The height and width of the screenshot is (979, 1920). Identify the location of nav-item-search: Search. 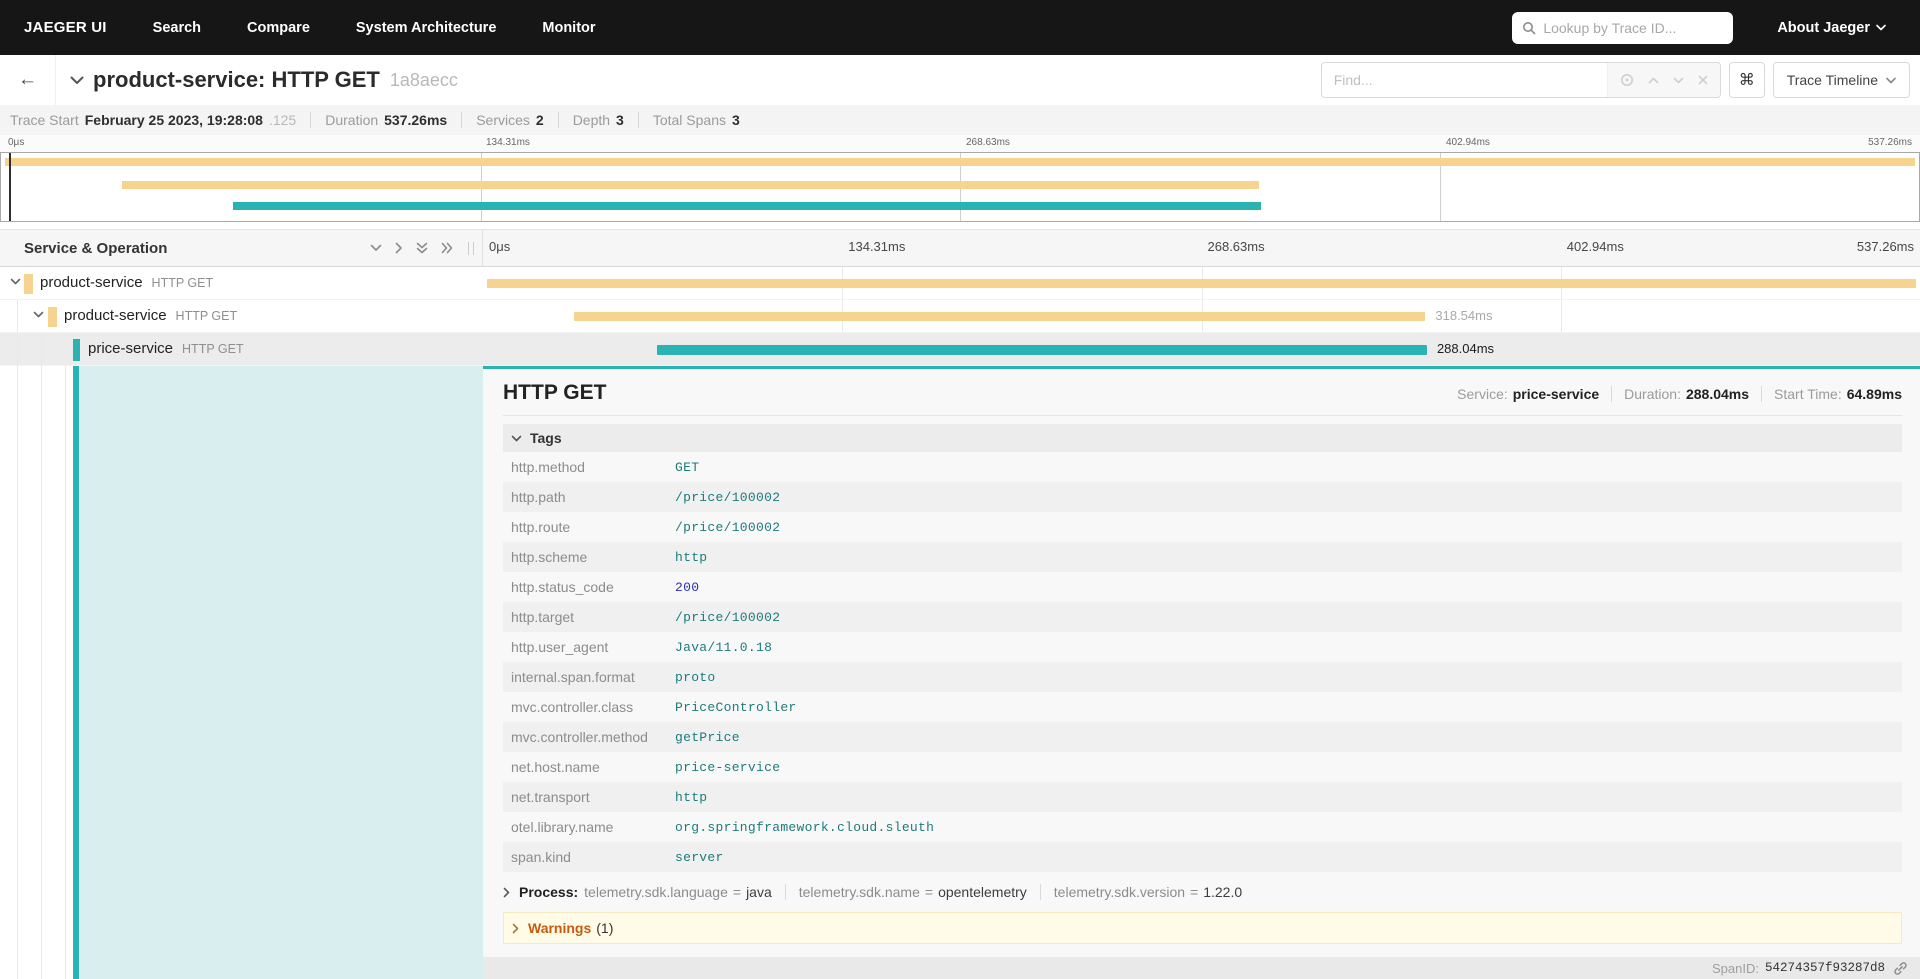
(177, 28).